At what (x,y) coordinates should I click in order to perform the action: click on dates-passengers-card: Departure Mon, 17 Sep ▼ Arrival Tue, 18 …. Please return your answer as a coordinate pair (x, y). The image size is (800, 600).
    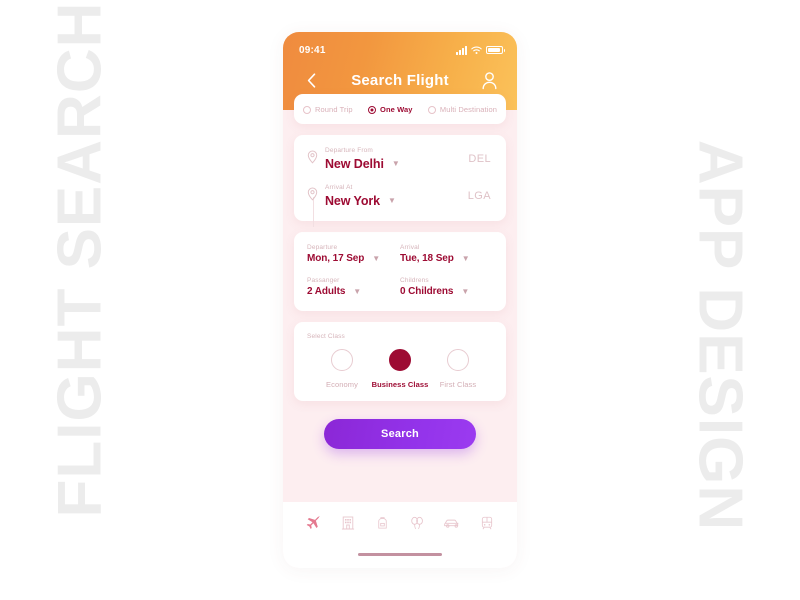
    Looking at the image, I should click on (400, 271).